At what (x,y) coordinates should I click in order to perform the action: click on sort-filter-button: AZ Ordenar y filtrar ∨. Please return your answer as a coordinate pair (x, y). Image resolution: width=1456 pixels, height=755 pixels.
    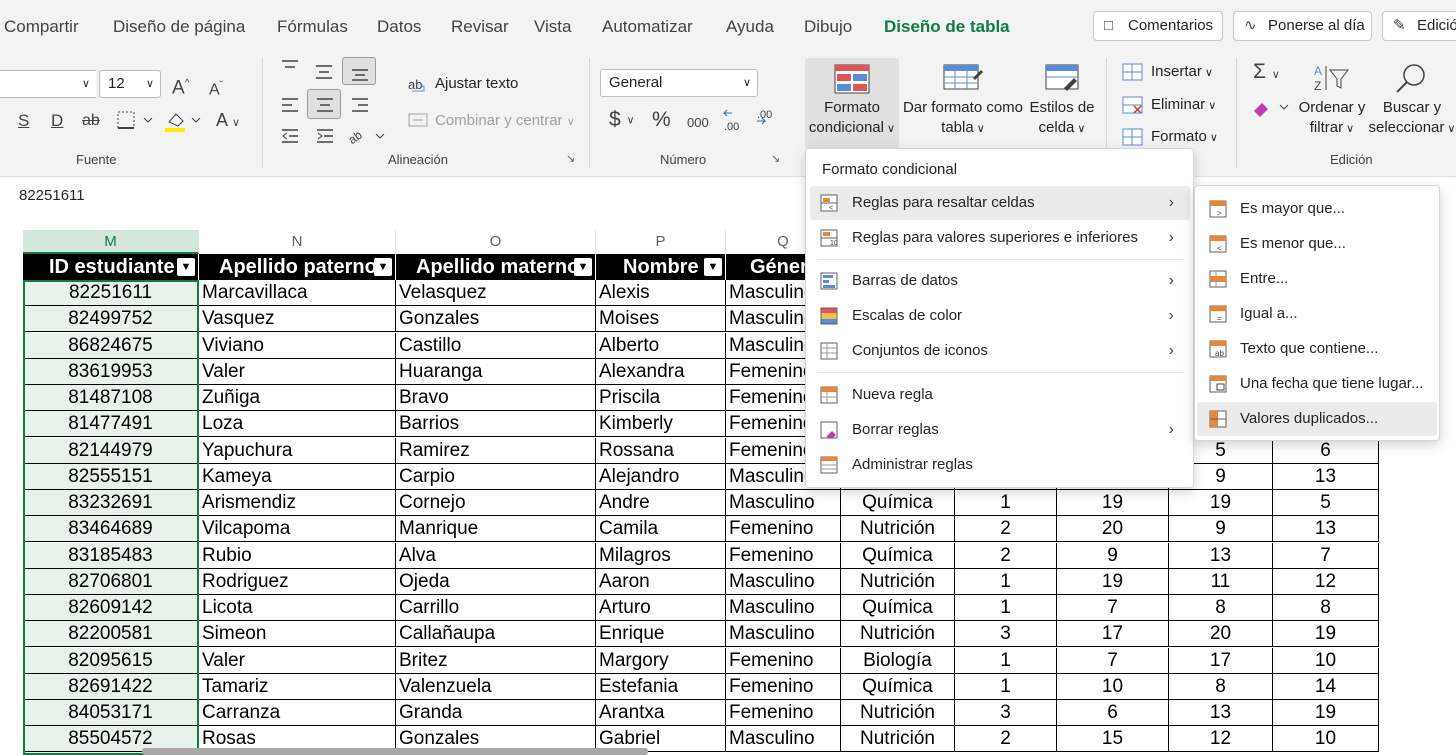
    Looking at the image, I should click on (1332, 100).